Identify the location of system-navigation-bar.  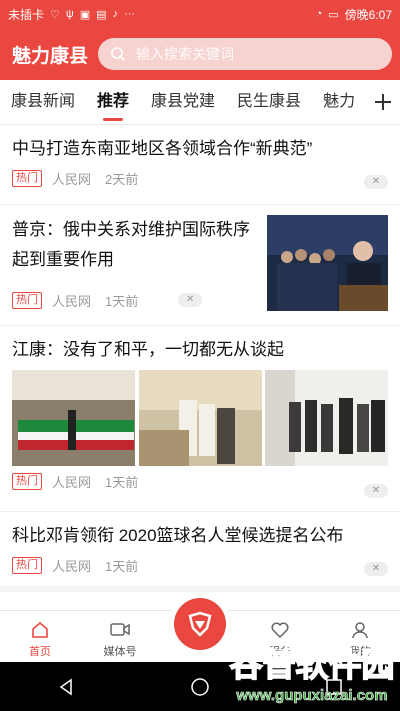
(200, 686).